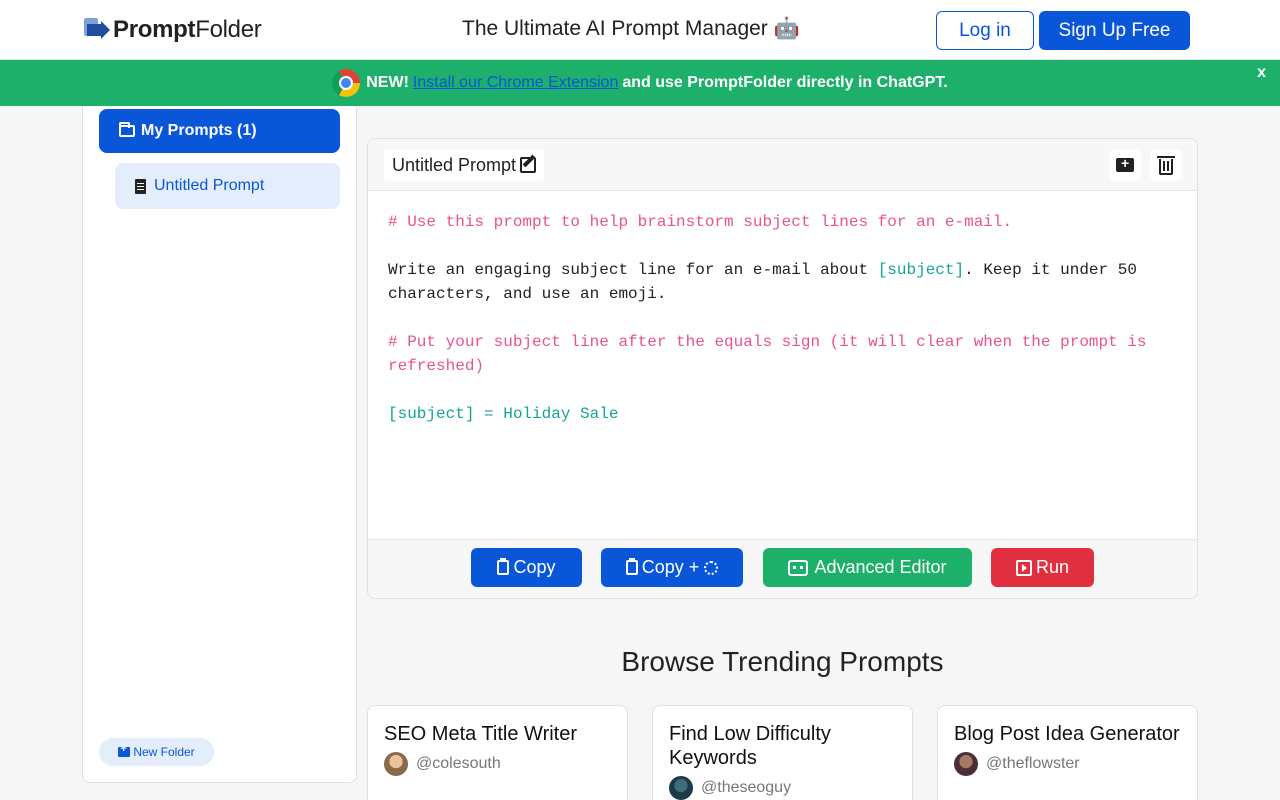 This screenshot has width=1280, height=800. What do you see at coordinates (1067, 734) in the screenshot?
I see `card-title: Blog Post Idea Generator` at bounding box center [1067, 734].